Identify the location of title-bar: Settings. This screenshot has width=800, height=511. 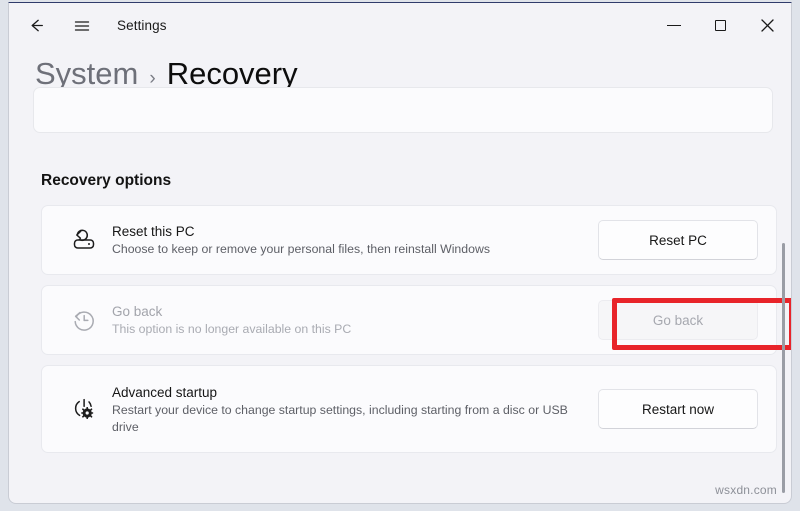
(400, 25).